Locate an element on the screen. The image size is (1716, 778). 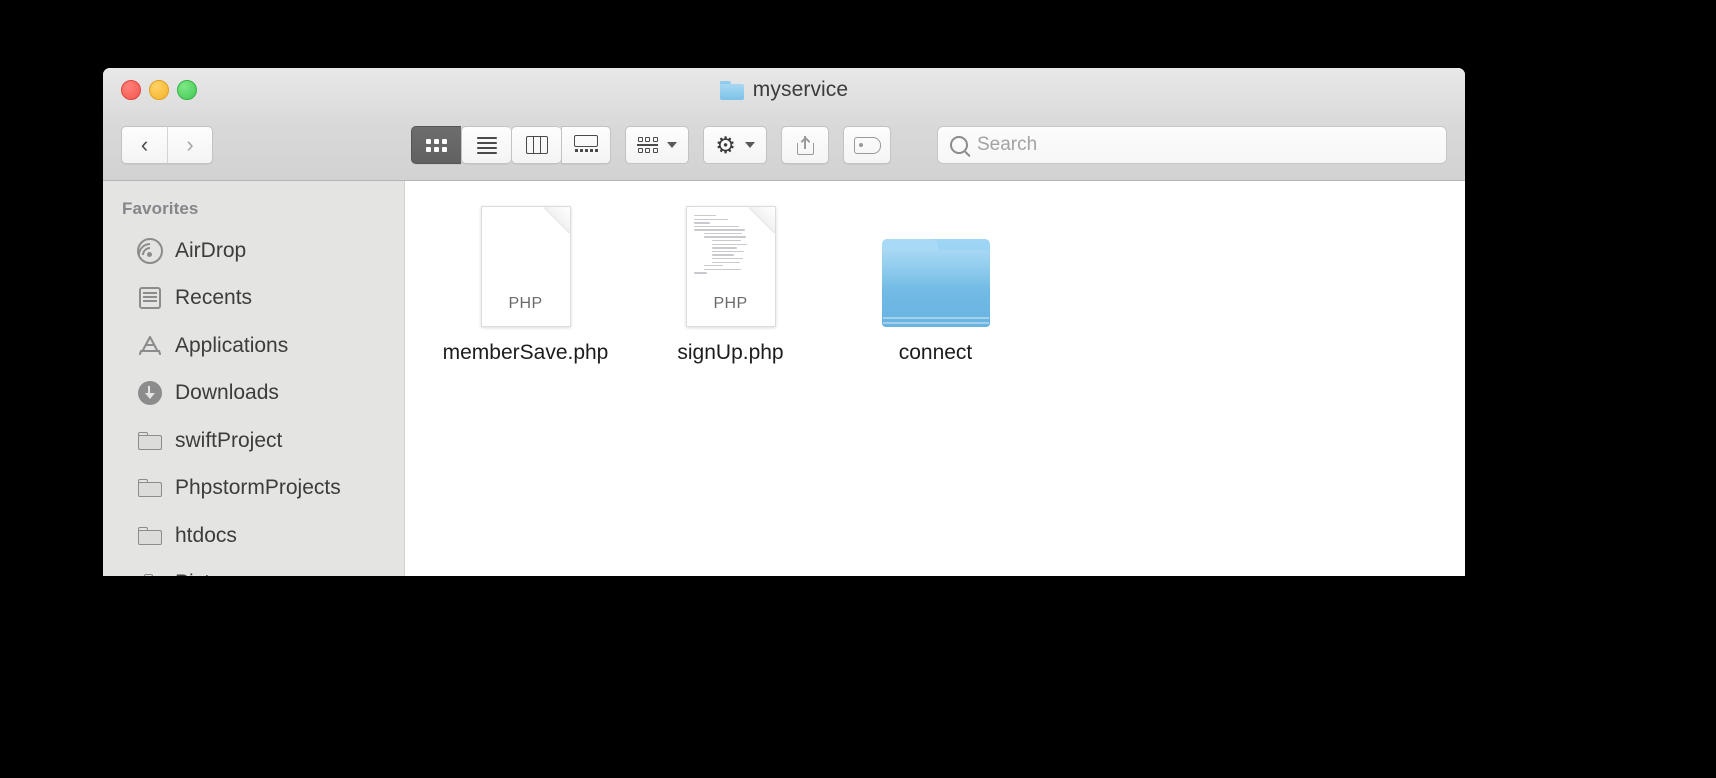
icon-view-button is located at coordinates (436, 145).